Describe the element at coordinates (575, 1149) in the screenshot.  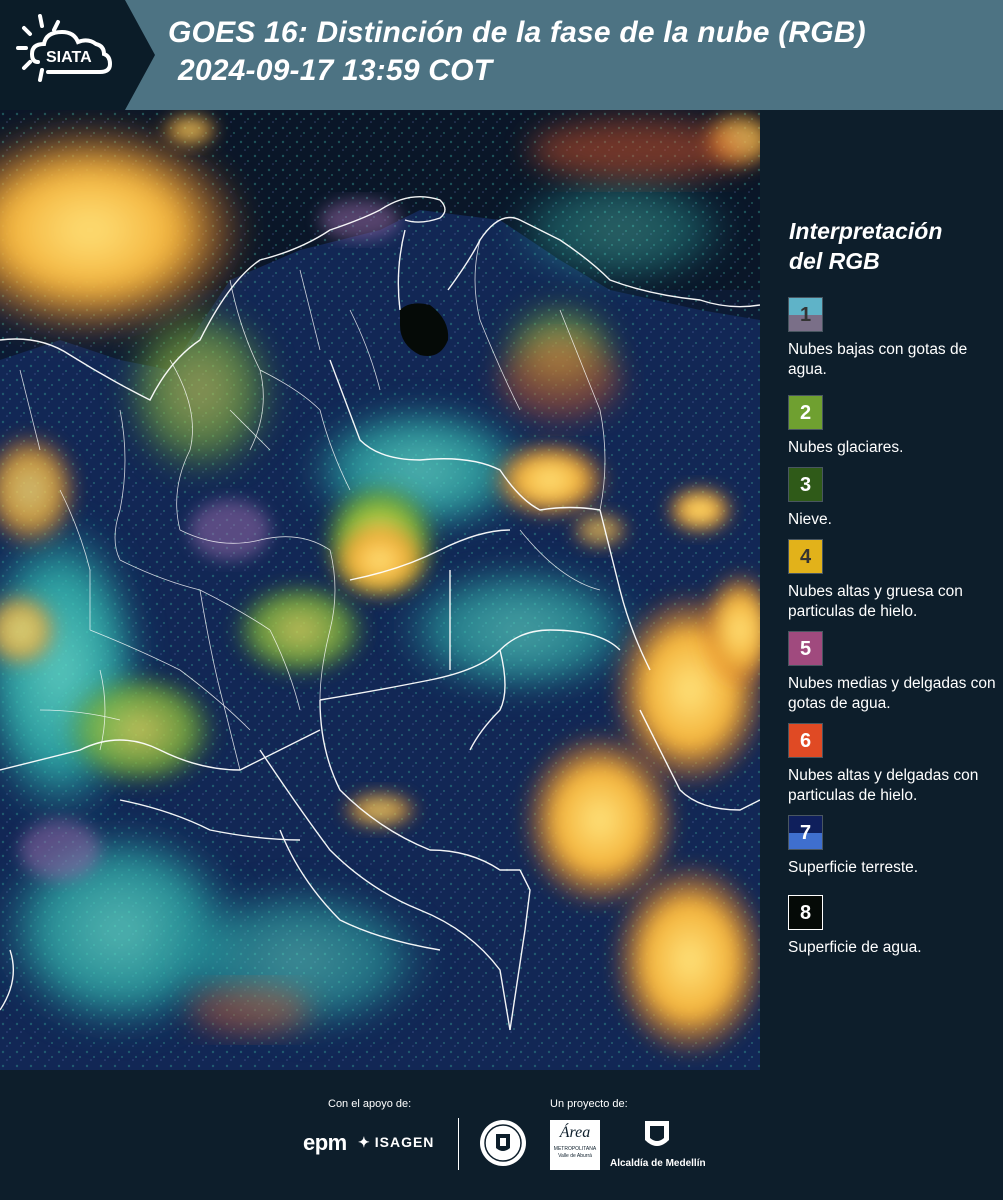
I see `area-sub-1: METROPOLITANA` at that location.